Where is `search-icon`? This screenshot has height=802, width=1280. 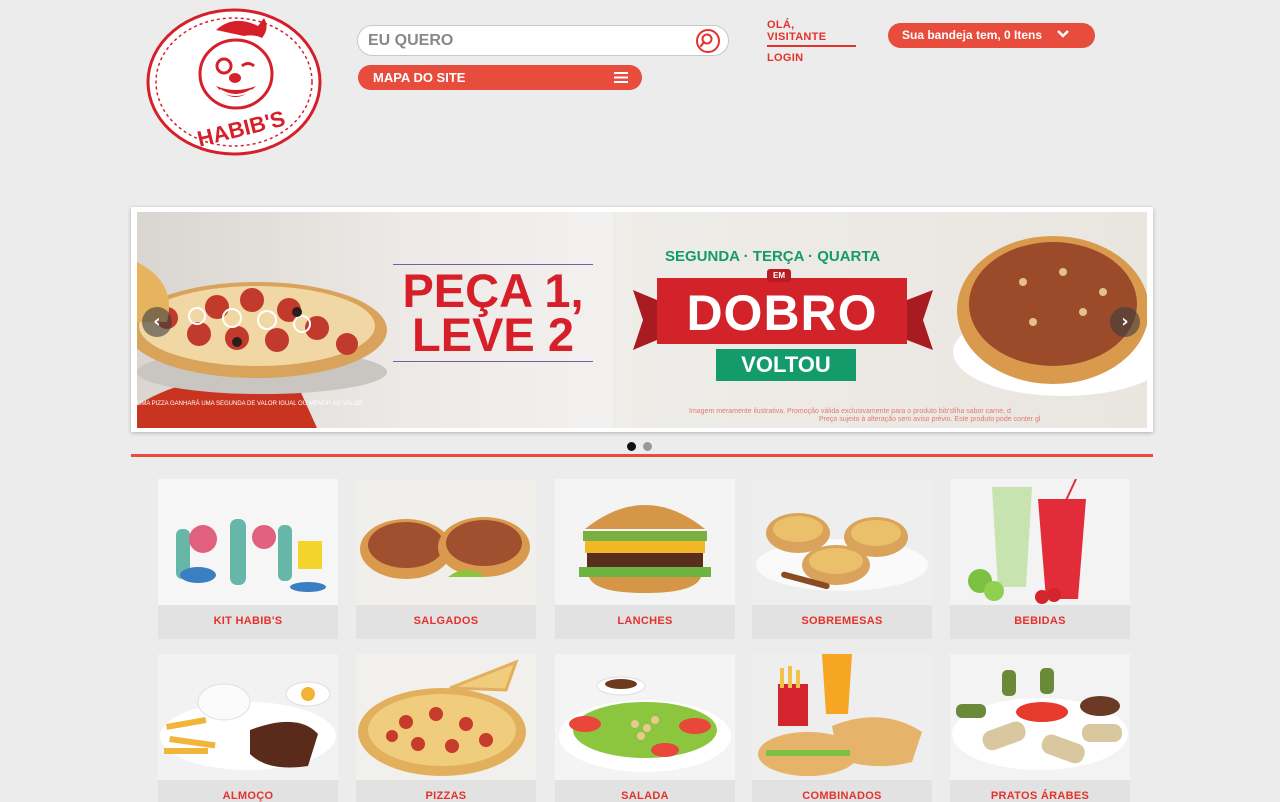
search-icon is located at coordinates (706, 40).